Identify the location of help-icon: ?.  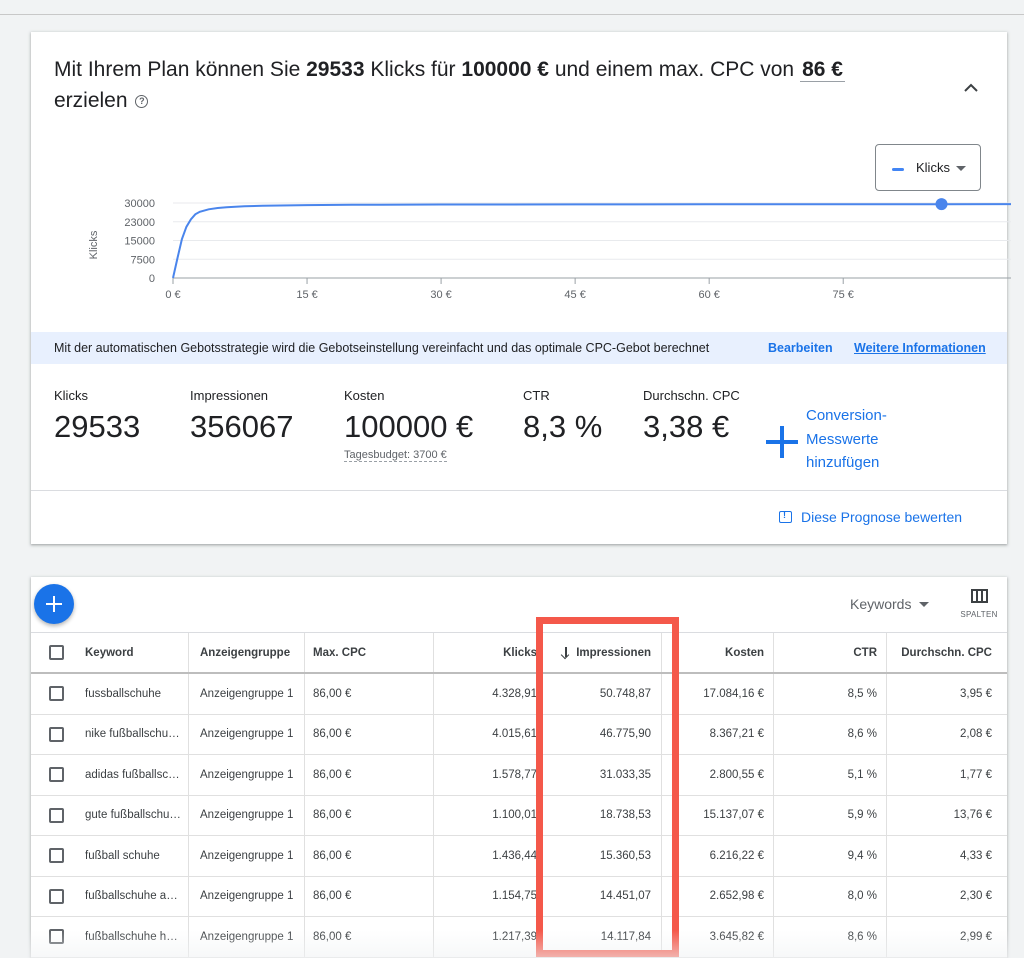
(142, 101).